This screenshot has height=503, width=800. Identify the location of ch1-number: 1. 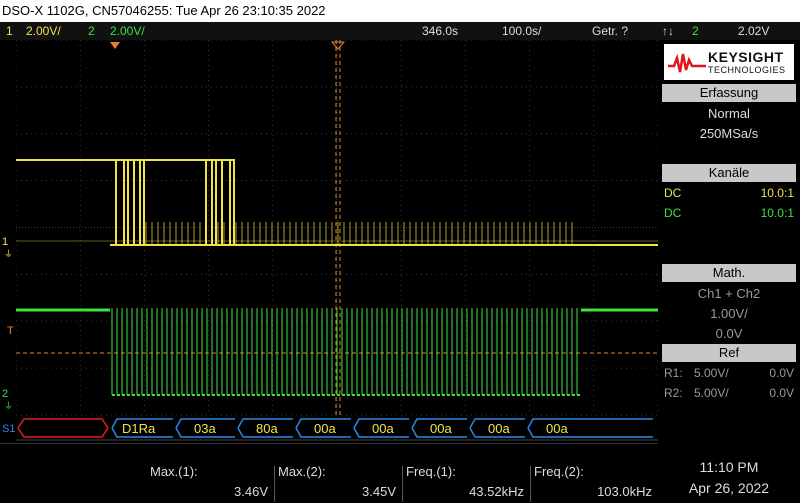
(9, 31).